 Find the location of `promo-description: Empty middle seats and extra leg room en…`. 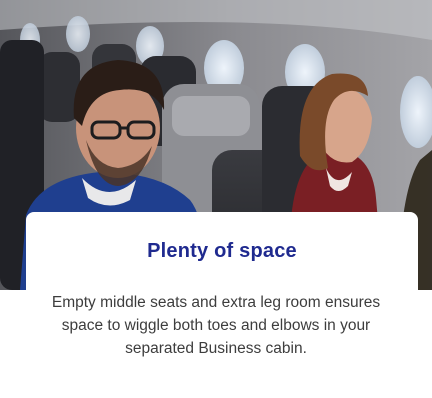

promo-description: Empty middle seats and extra leg room en… is located at coordinates (216, 325).